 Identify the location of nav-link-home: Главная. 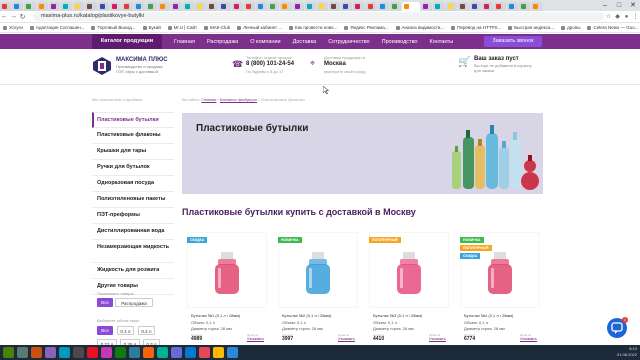
(184, 42).